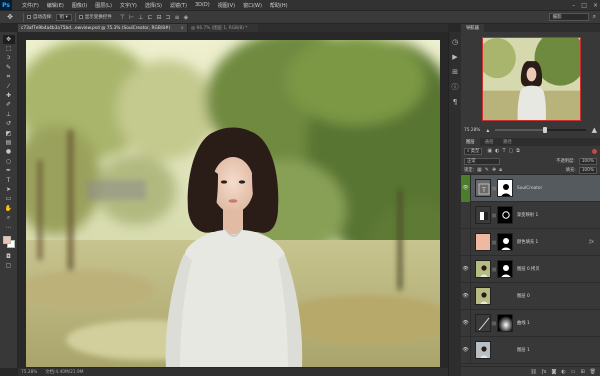 This screenshot has width=600, height=376. I want to click on distribute-icon: ≡, so click(177, 17).